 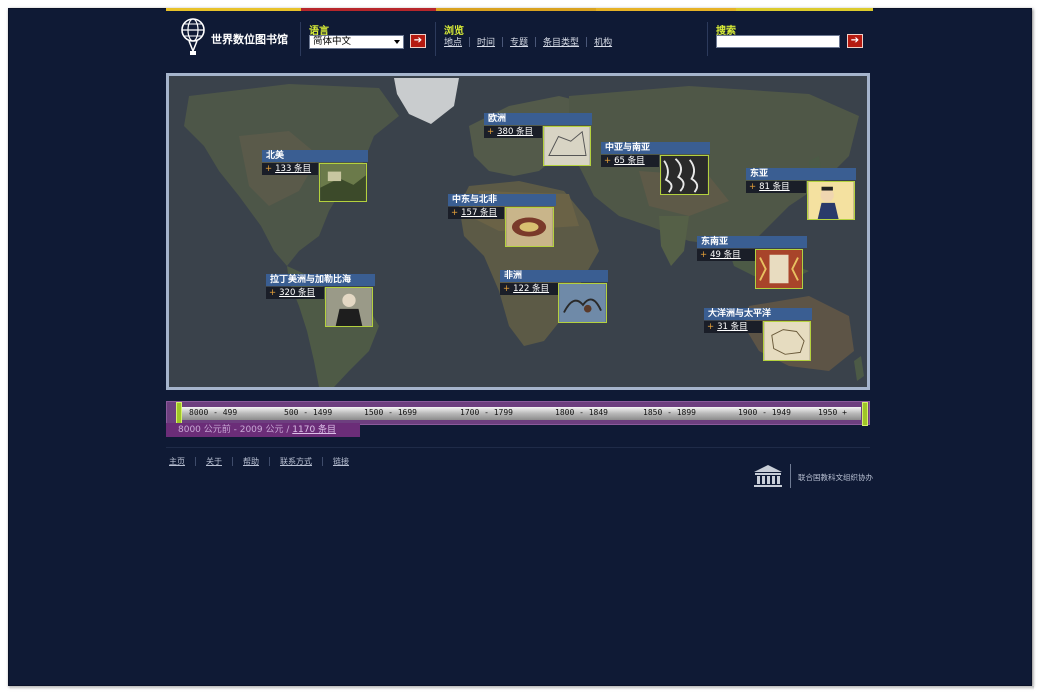 I want to click on region-count-link: 81 条目, so click(x=774, y=187).